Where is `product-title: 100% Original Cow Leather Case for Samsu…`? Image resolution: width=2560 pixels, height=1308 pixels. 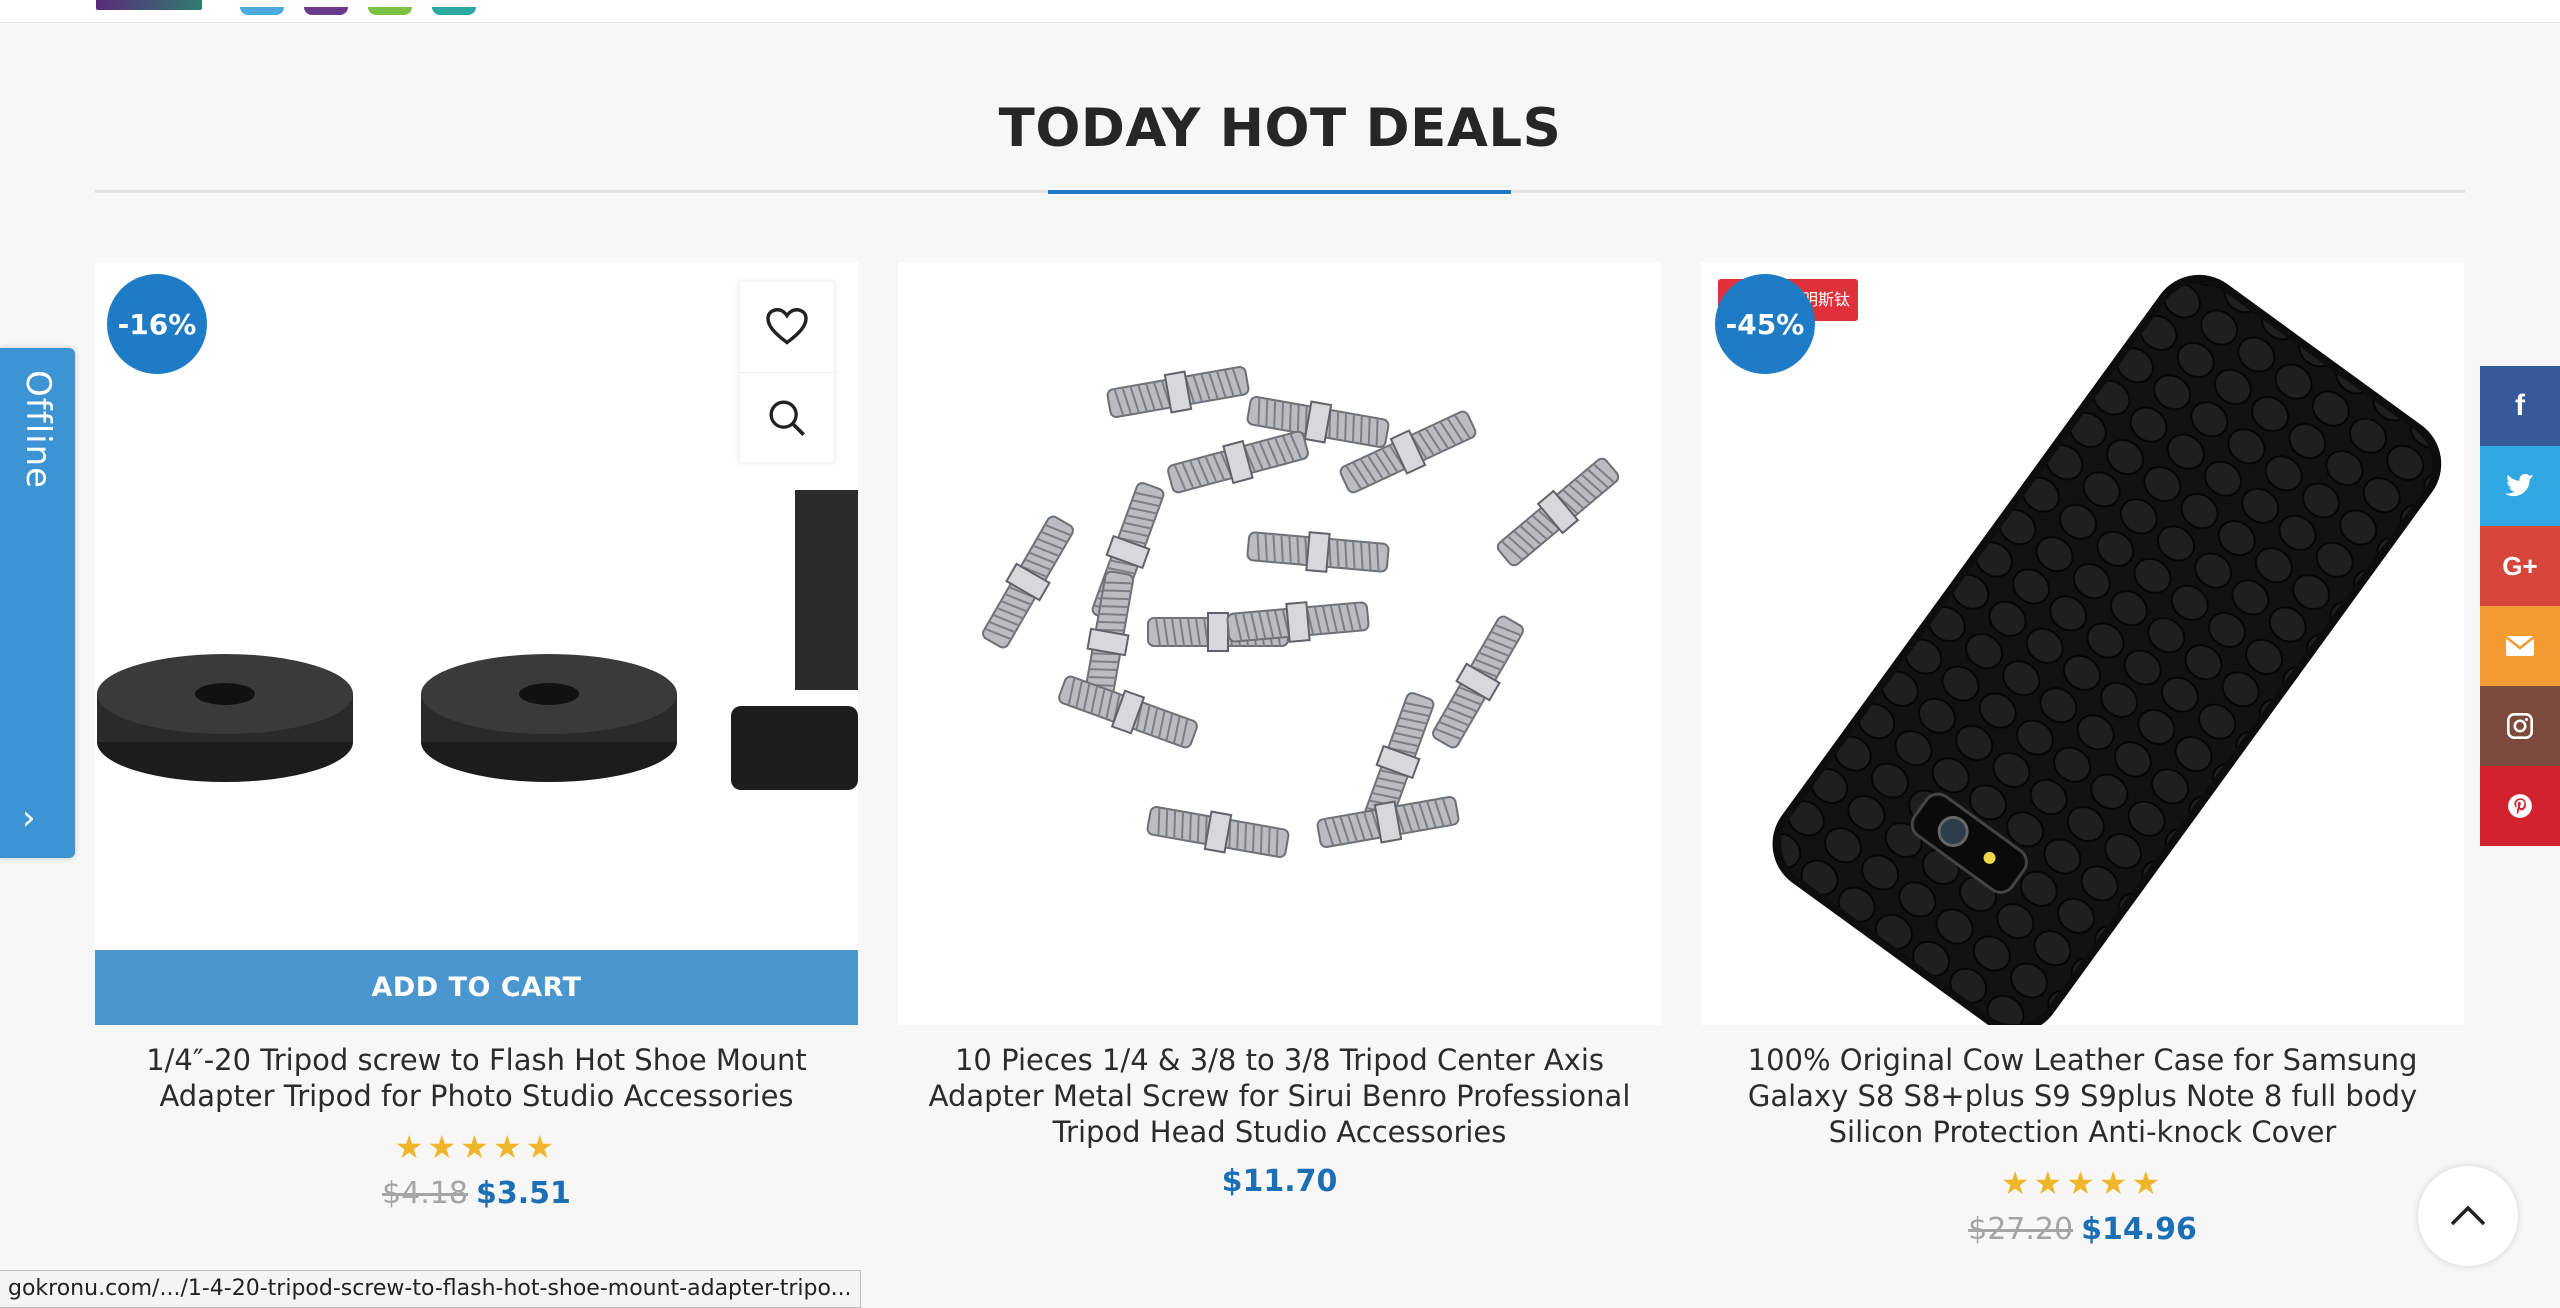
product-title: 100% Original Cow Leather Case for Samsu… is located at coordinates (2082, 1096).